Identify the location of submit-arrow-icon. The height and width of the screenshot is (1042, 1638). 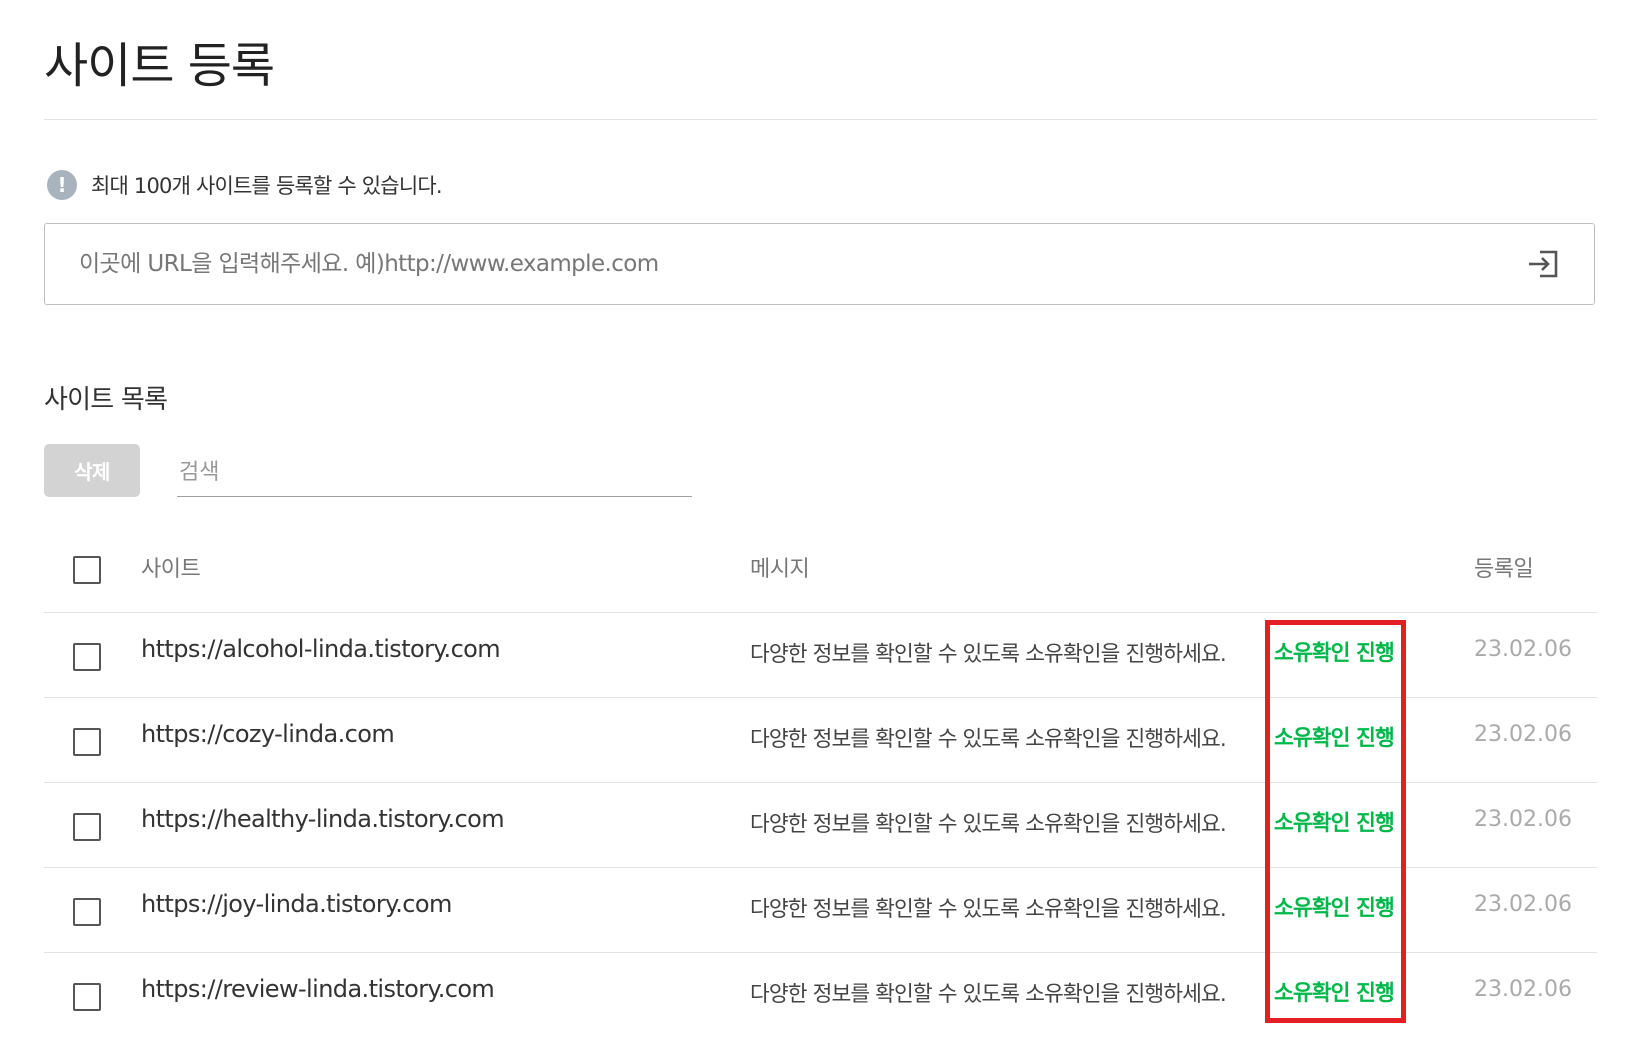
(1543, 264).